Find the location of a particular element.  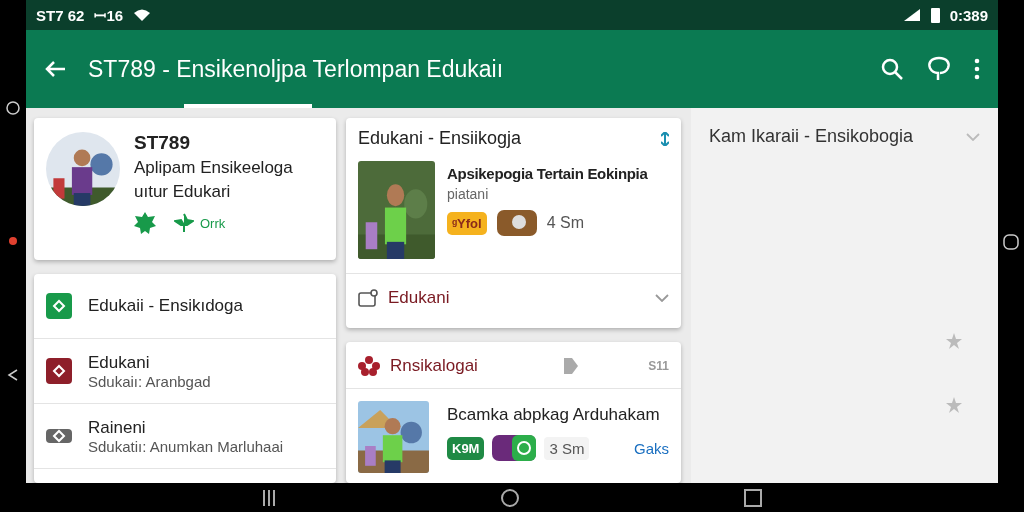

tag: K9M is located at coordinates (466, 448).